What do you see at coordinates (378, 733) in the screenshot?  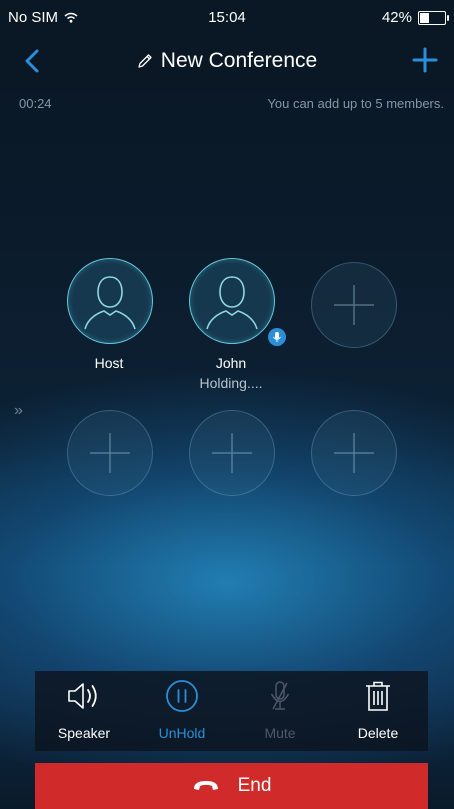 I see `delete-label: Delete` at bounding box center [378, 733].